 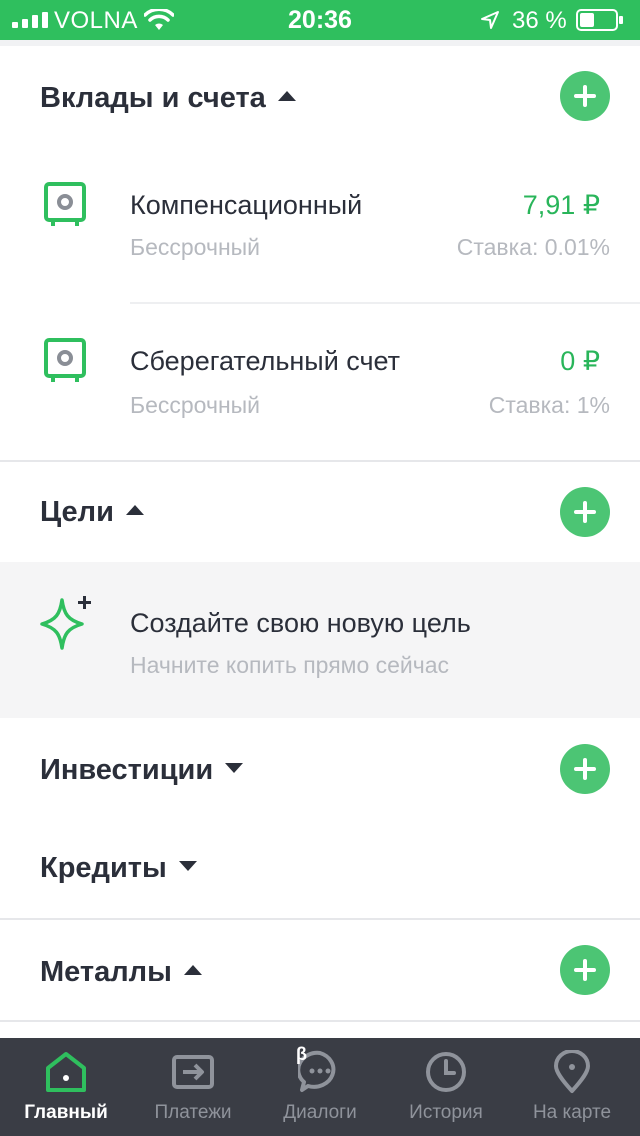 What do you see at coordinates (153, 98) in the screenshot?
I see `section-deposits-label: Вклады и счета` at bounding box center [153, 98].